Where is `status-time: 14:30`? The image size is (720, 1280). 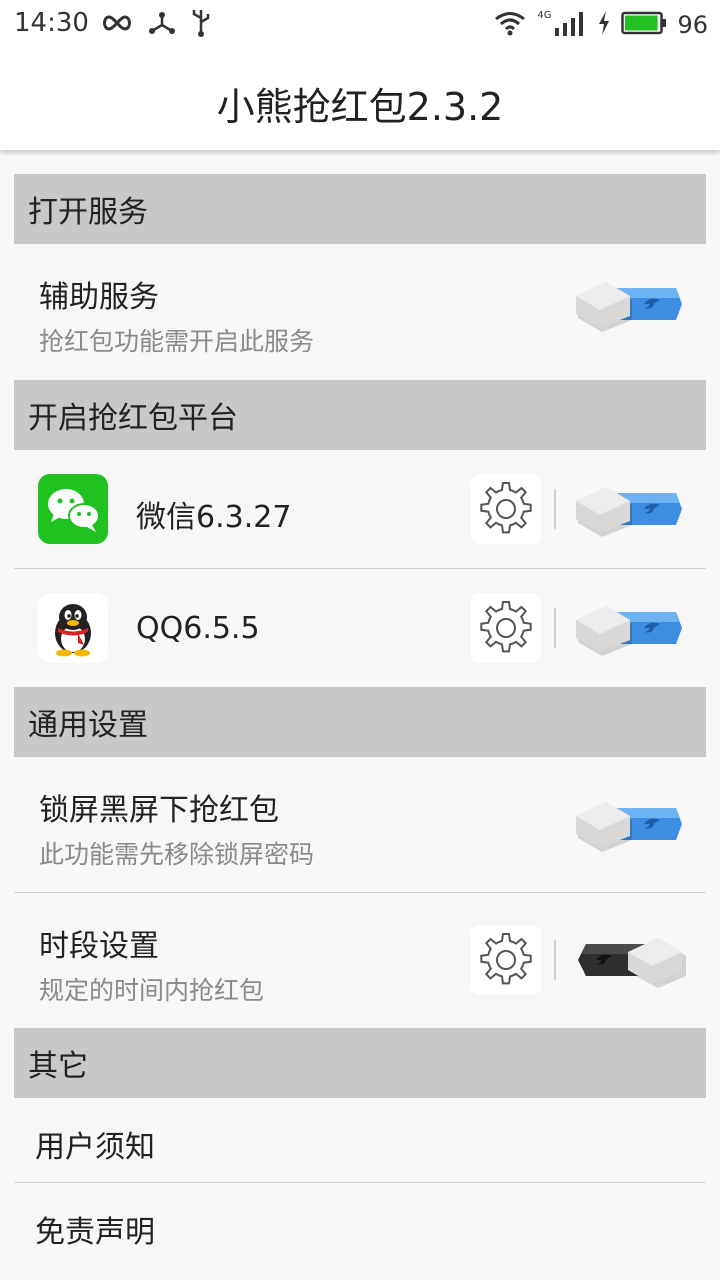
status-time: 14:30 is located at coordinates (51, 23).